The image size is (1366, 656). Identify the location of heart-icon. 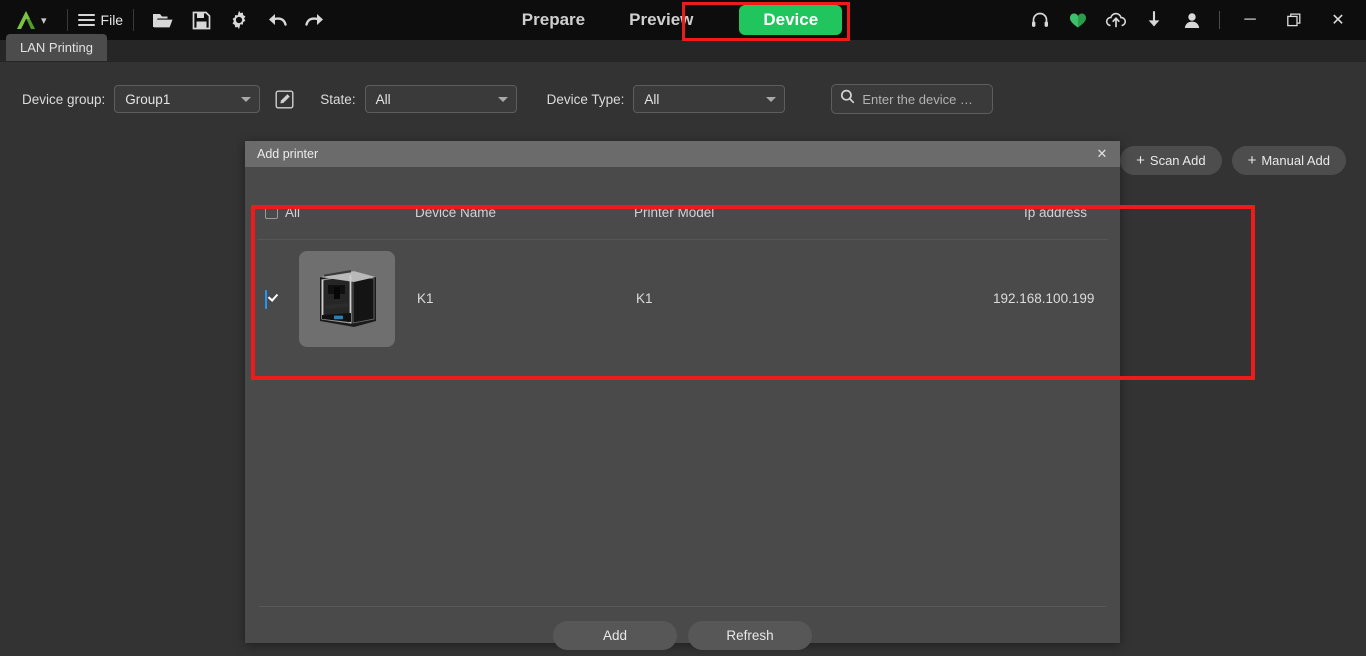
(1078, 20).